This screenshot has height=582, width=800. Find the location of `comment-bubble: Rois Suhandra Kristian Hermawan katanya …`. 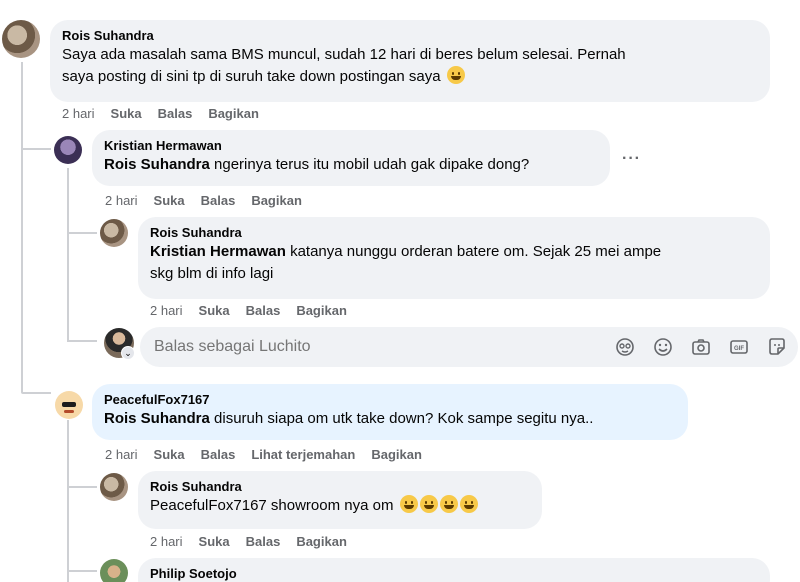

comment-bubble: Rois Suhandra Kristian Hermawan katanya … is located at coordinates (454, 258).